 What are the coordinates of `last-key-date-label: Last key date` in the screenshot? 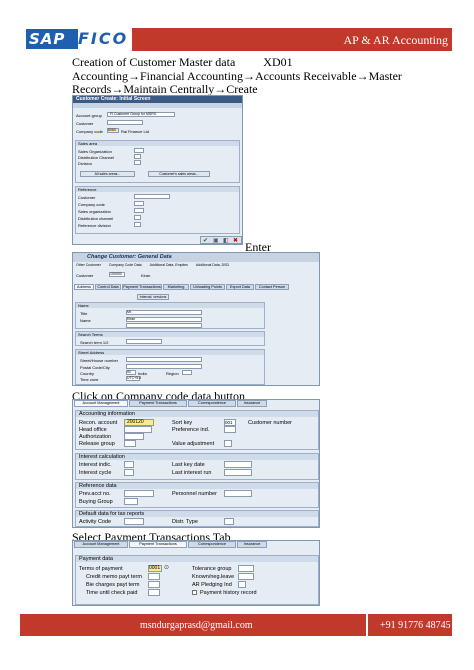 It's located at (188, 465).